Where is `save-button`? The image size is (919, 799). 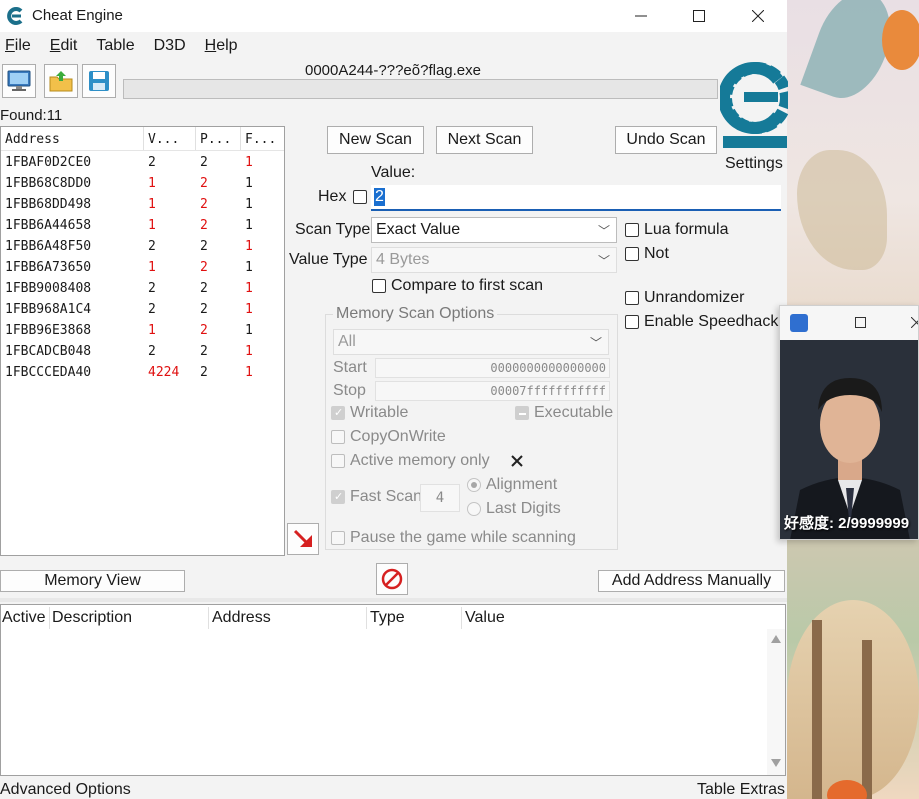 save-button is located at coordinates (99, 81).